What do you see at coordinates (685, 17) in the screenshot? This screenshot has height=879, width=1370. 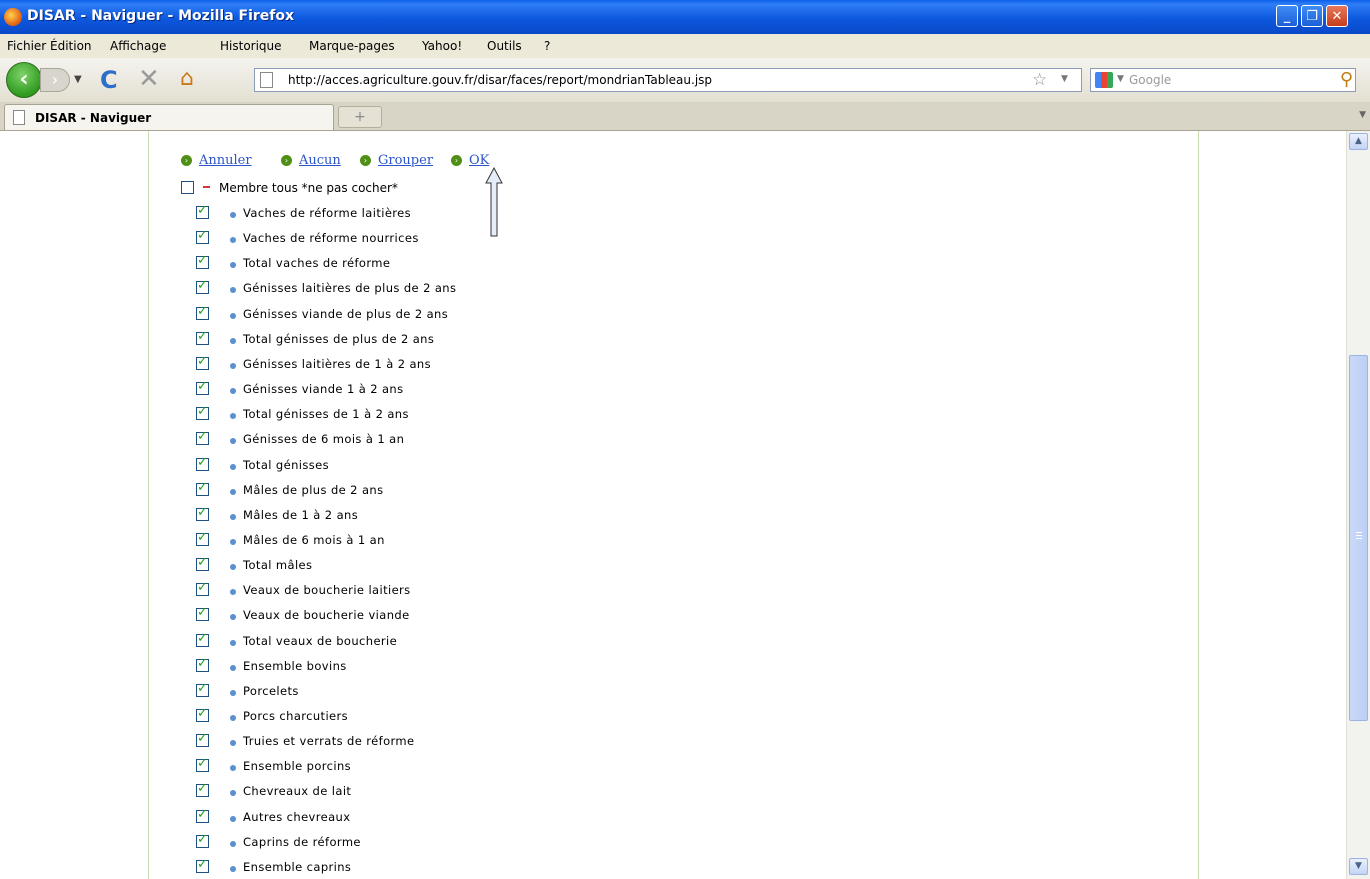 I see `title-bar: DISAR - Naviguer - Mozilla Firefox _ ❐ ✕` at bounding box center [685, 17].